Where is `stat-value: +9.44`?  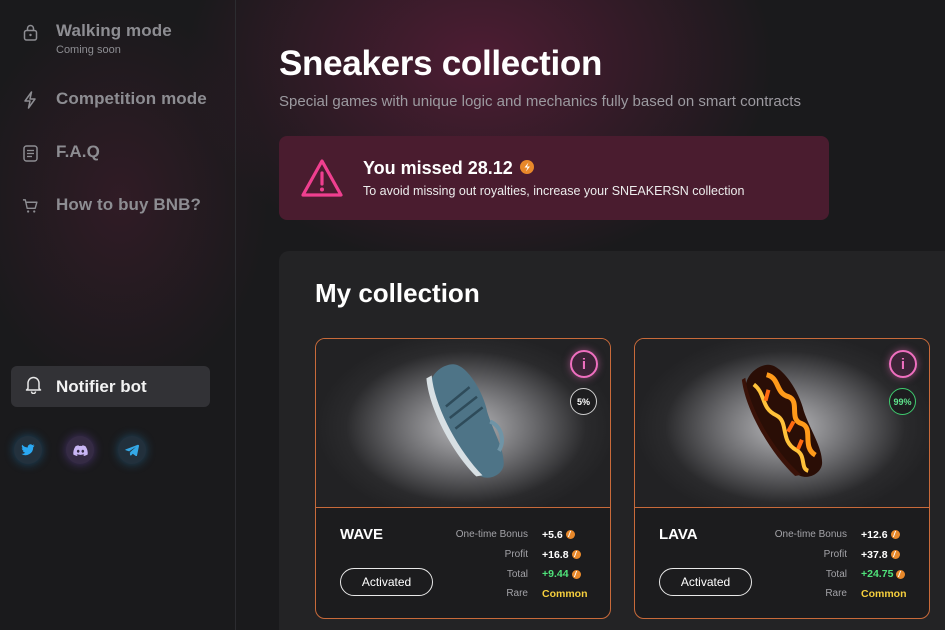
stat-value: +9.44 is located at coordinates (561, 574).